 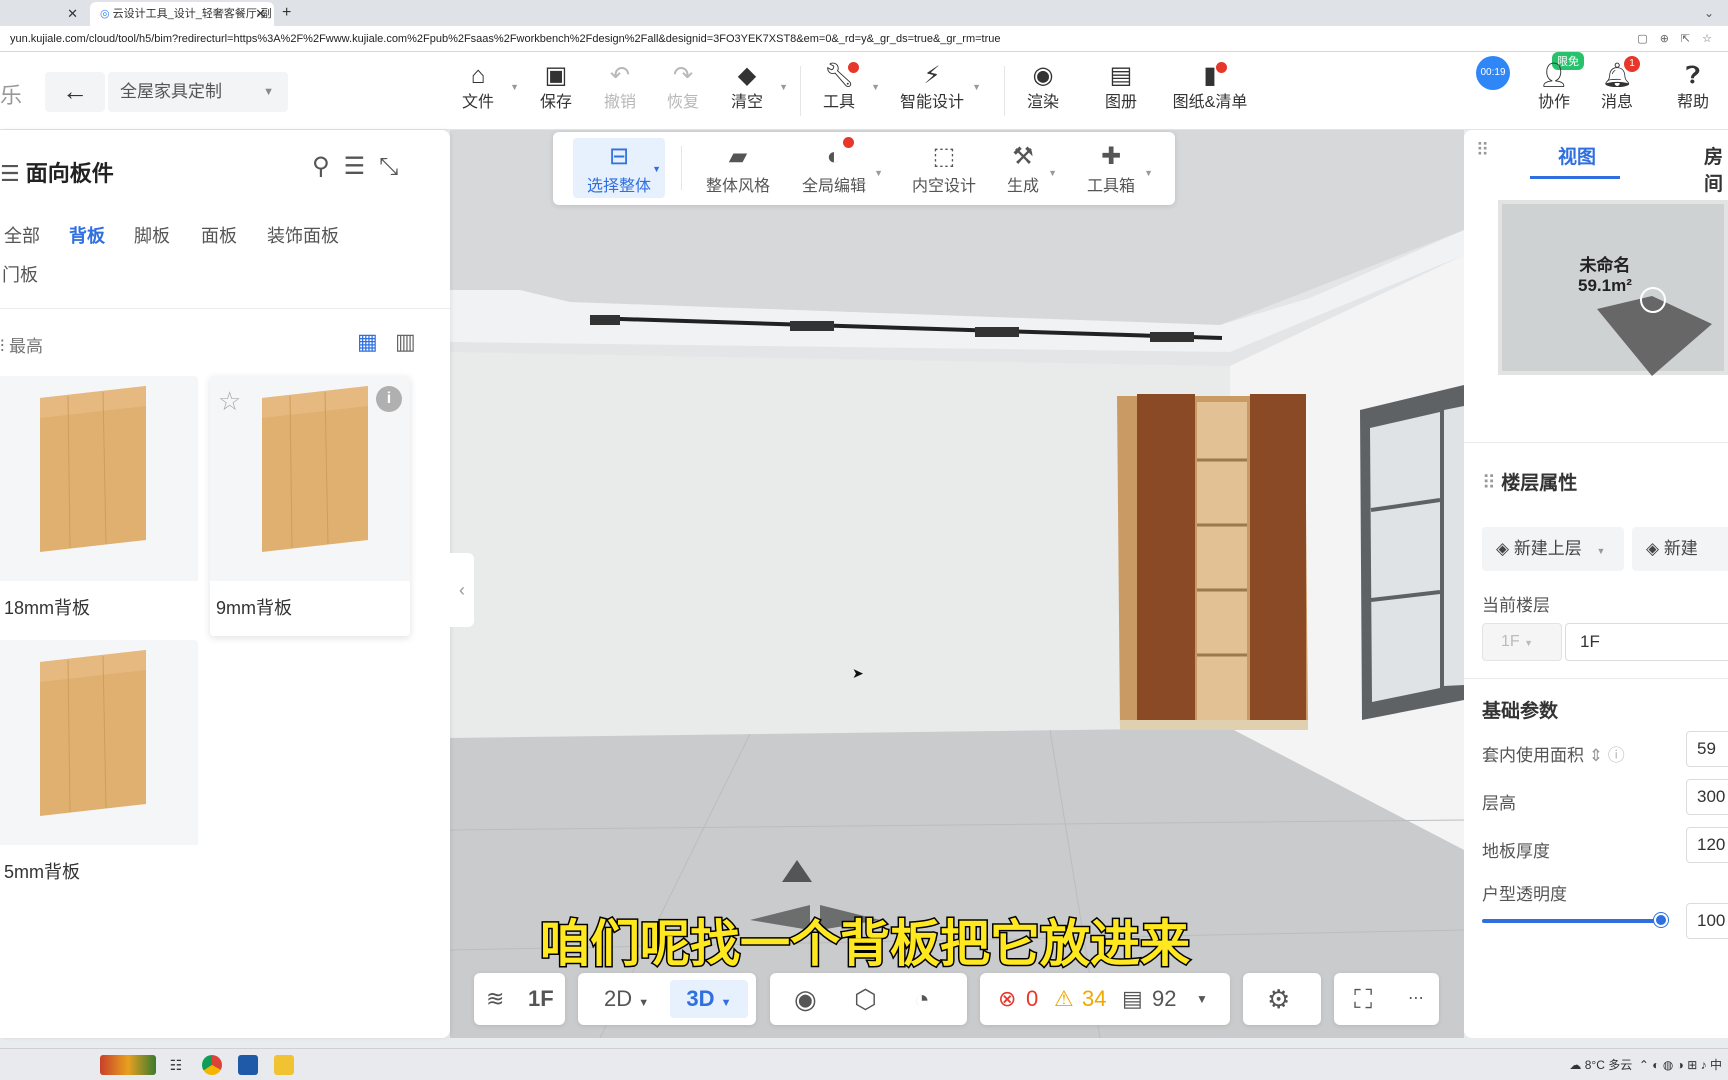 What do you see at coordinates (944, 169) in the screenshot?
I see `ft-inner-design: ⬚ 内空设计` at bounding box center [944, 169].